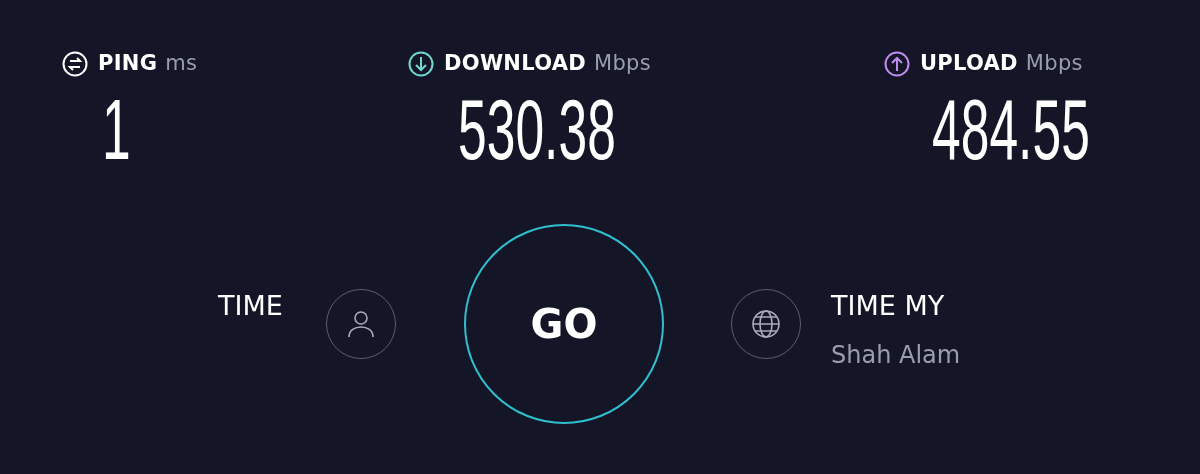 Image resolution: width=1200 pixels, height=474 pixels. I want to click on metric-unit: ms, so click(181, 63).